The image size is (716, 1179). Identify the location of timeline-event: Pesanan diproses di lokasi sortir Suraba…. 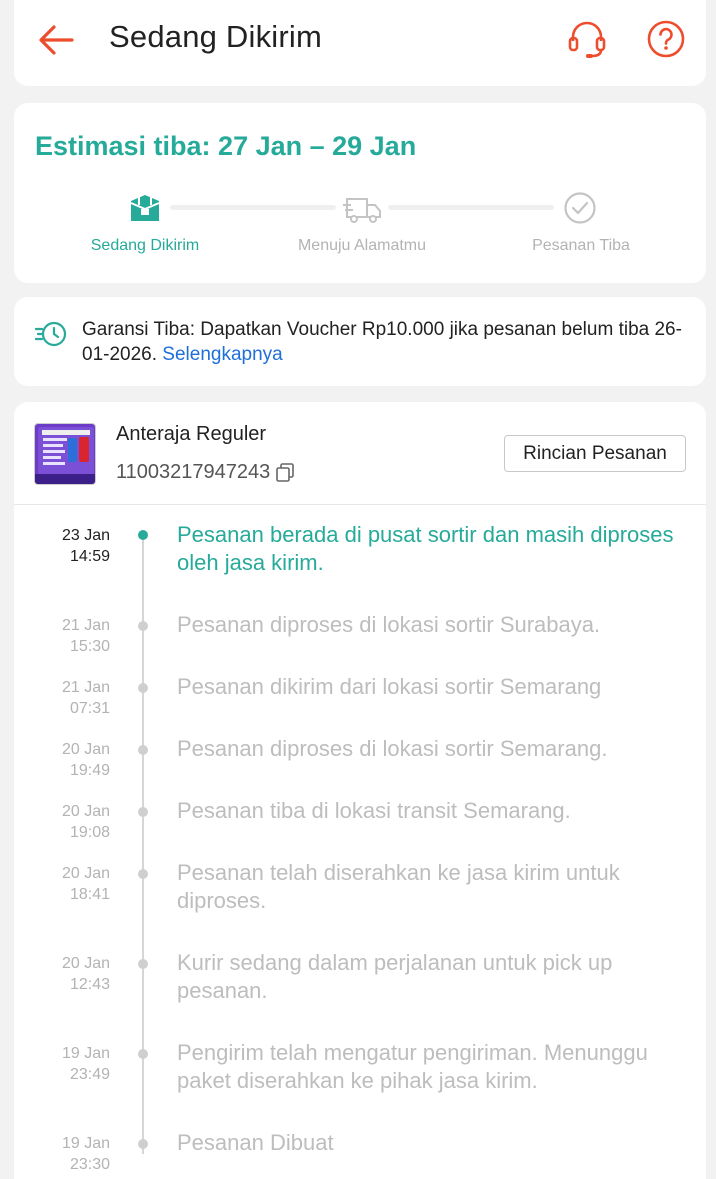
(389, 624).